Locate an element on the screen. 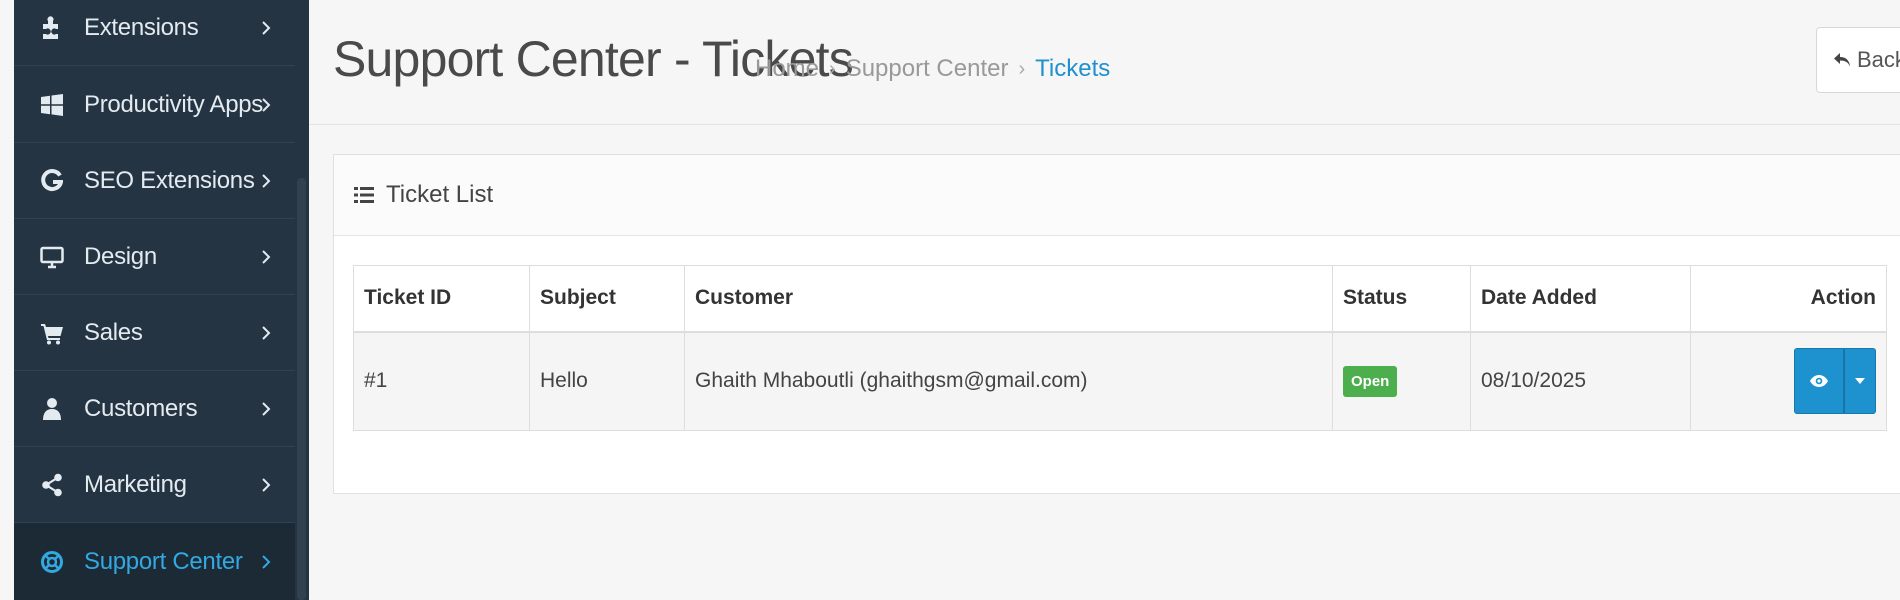 Image resolution: width=1900 pixels, height=600 pixels. sidebar-item-design: Design is located at coordinates (154, 257).